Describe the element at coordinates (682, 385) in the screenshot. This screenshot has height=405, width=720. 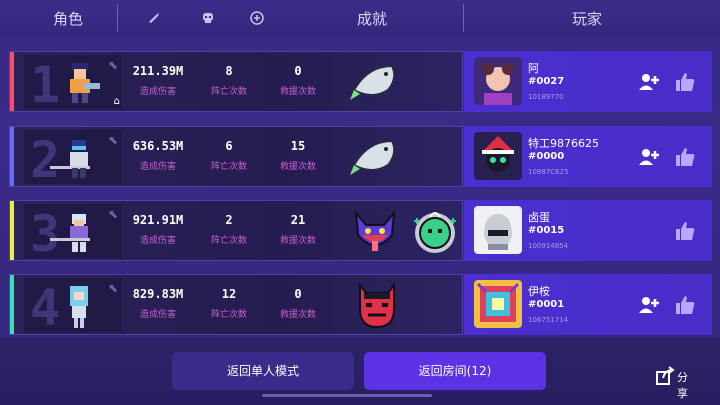
I see `share-label: 分享` at that location.